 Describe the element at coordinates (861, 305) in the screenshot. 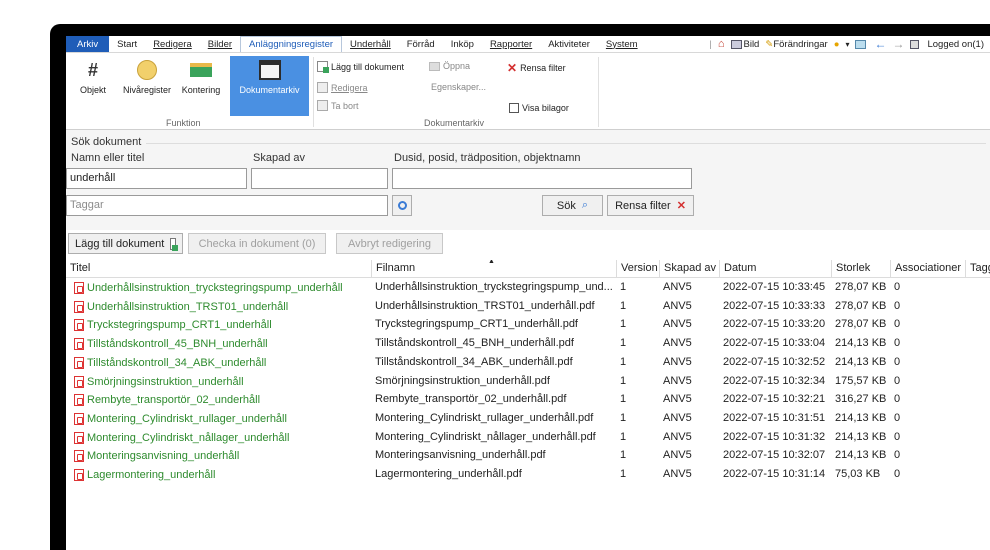

I see `cell-storlek-text: 278,07 KB` at that location.